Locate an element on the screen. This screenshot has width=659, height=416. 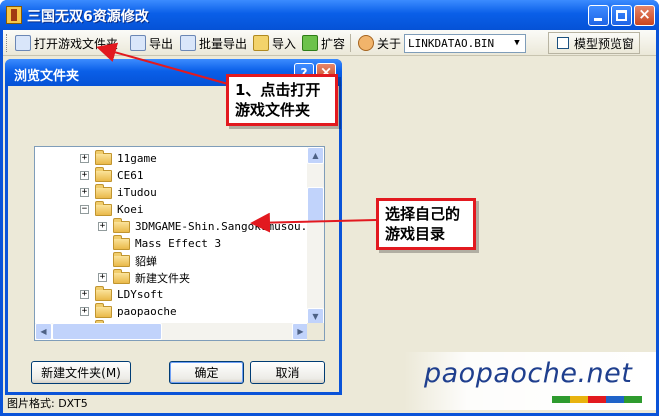
title-bar: 三国无双6资源修改 × is located at coordinates (329, 15).